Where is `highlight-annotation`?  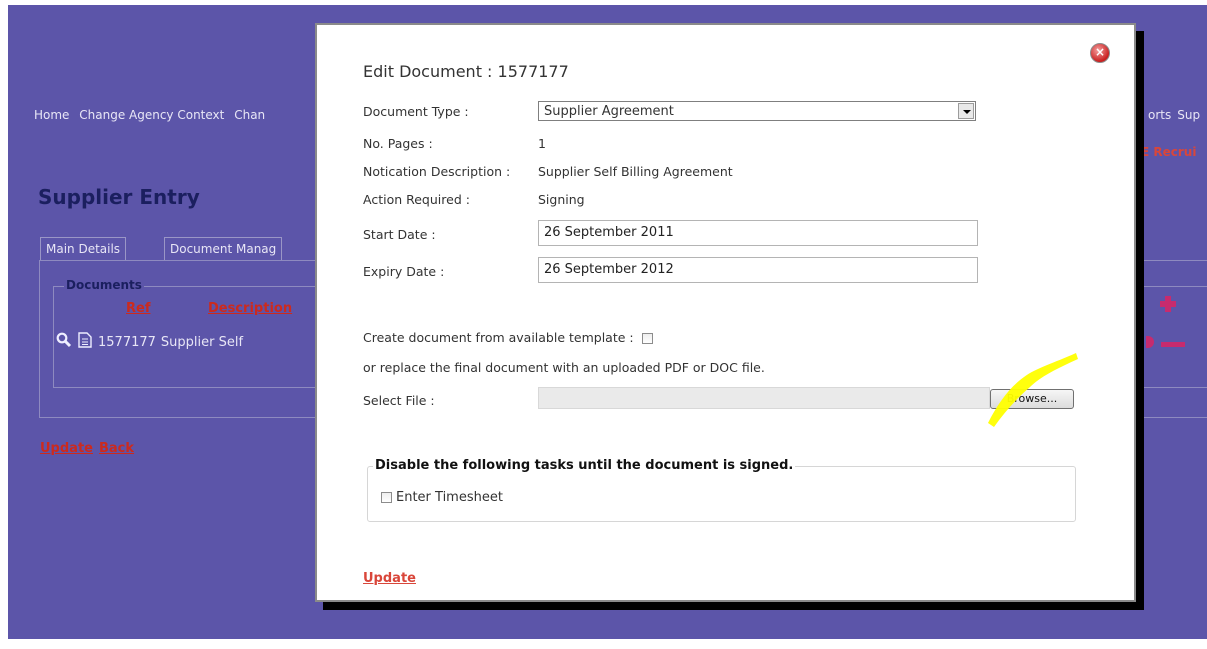 highlight-annotation is located at coordinates (1033, 390).